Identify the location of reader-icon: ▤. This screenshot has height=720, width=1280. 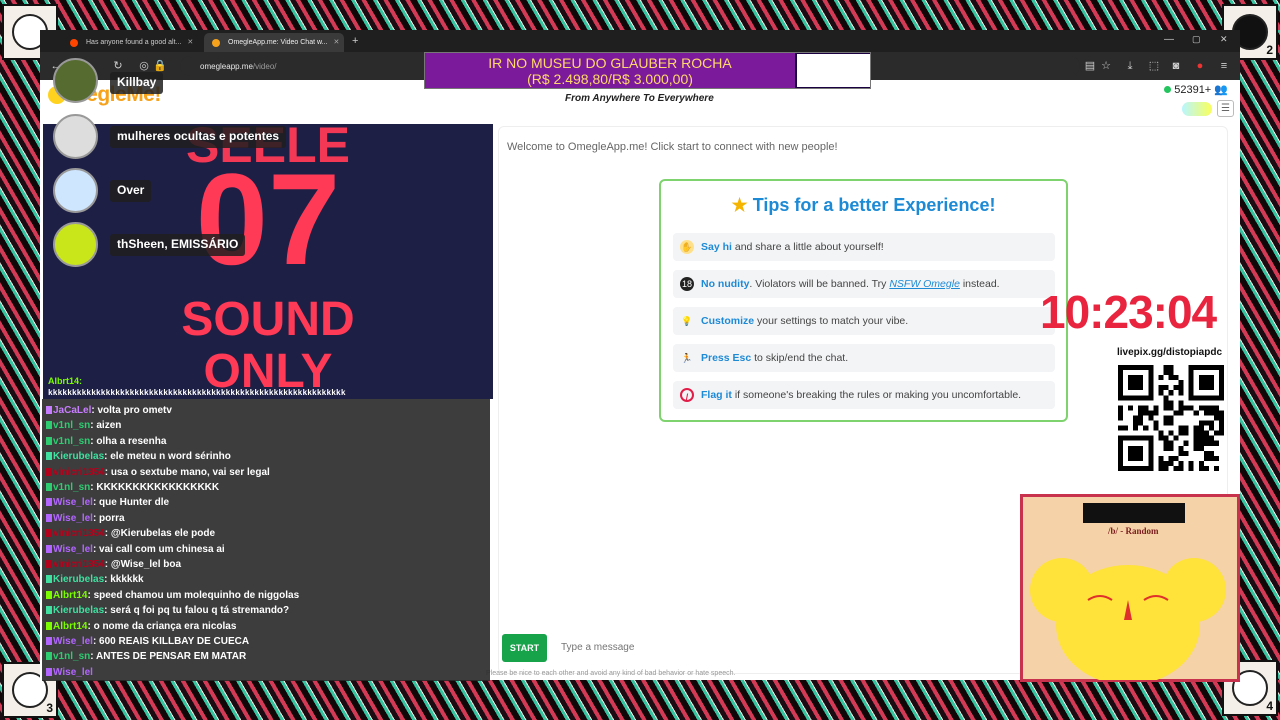
(1090, 66).